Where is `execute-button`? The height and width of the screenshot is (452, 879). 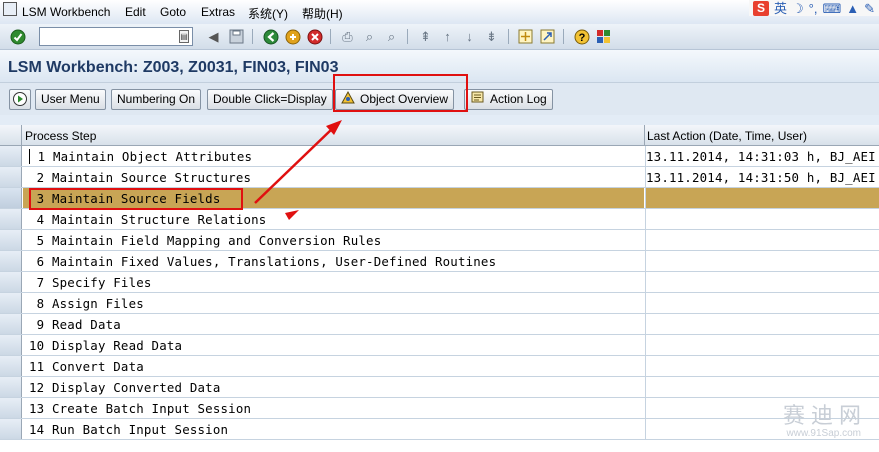
execute-button is located at coordinates (20, 99).